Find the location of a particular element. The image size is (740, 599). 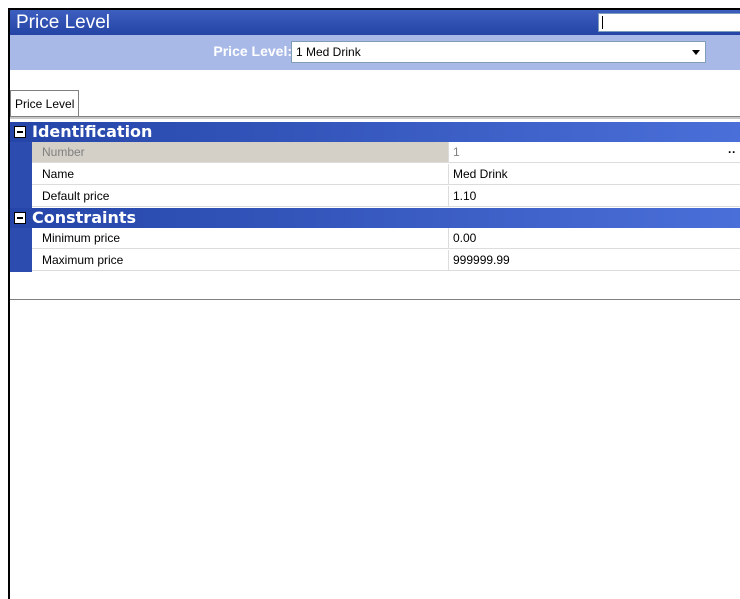

property-name: Number is located at coordinates (240, 152).